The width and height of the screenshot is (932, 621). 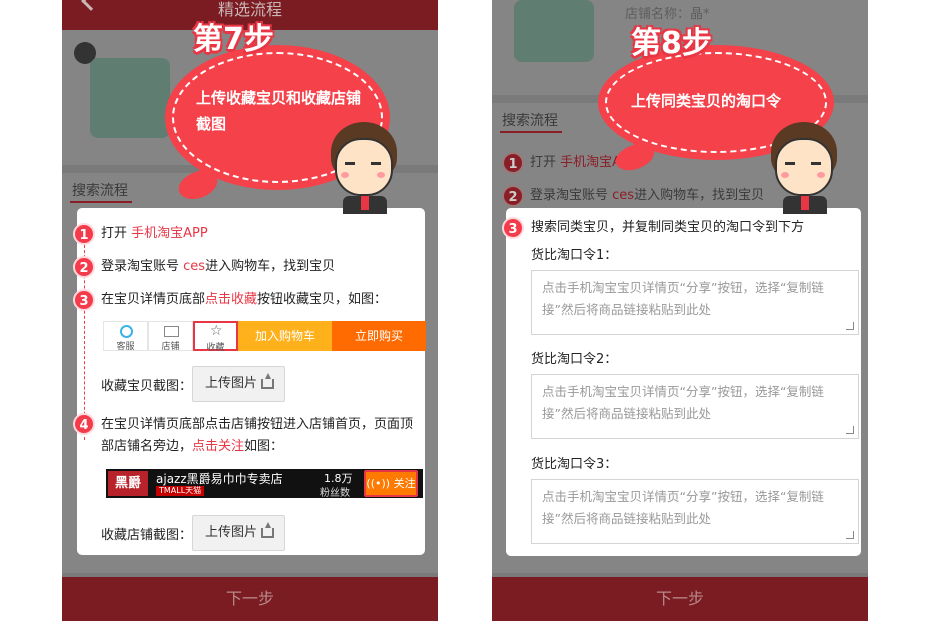 I want to click on service-icon: 客服, so click(x=125, y=336).